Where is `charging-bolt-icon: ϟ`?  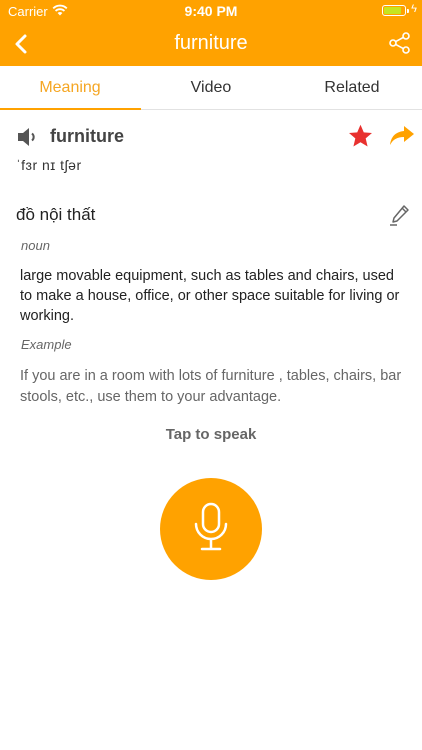
charging-bolt-icon: ϟ is located at coordinates (414, 9).